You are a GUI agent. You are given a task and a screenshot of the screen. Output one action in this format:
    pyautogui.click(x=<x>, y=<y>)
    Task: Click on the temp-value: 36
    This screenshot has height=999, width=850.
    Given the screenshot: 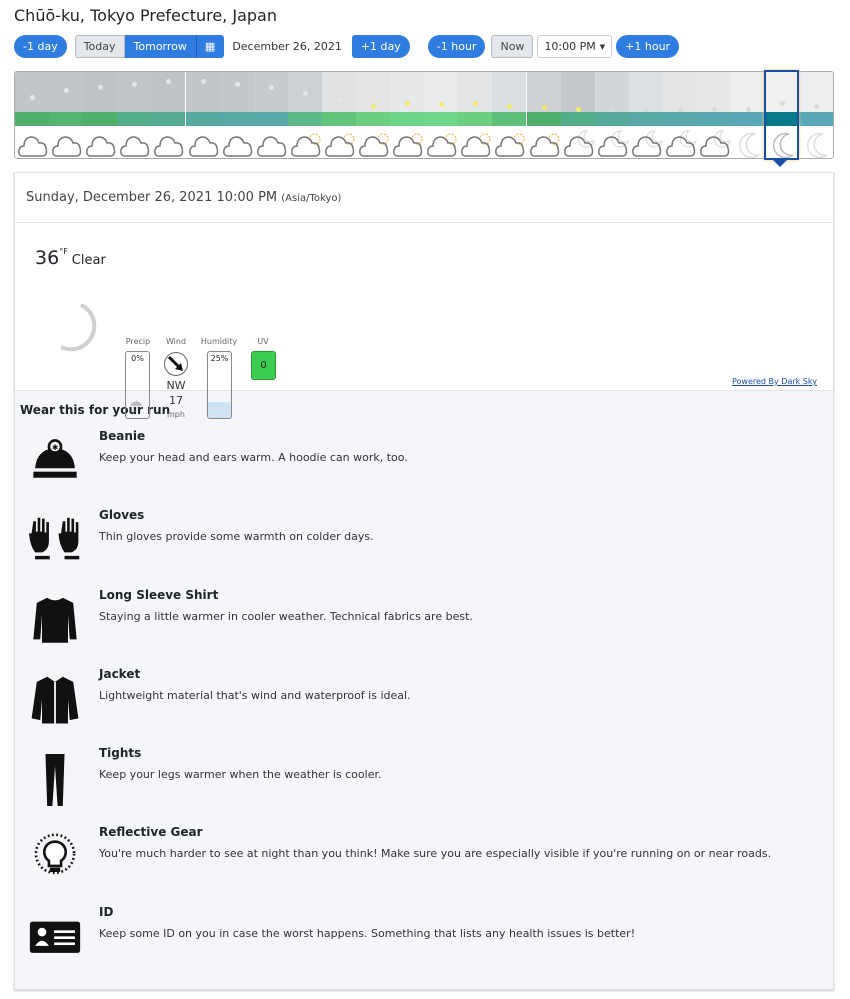 What is the action you would take?
    pyautogui.click(x=47, y=258)
    